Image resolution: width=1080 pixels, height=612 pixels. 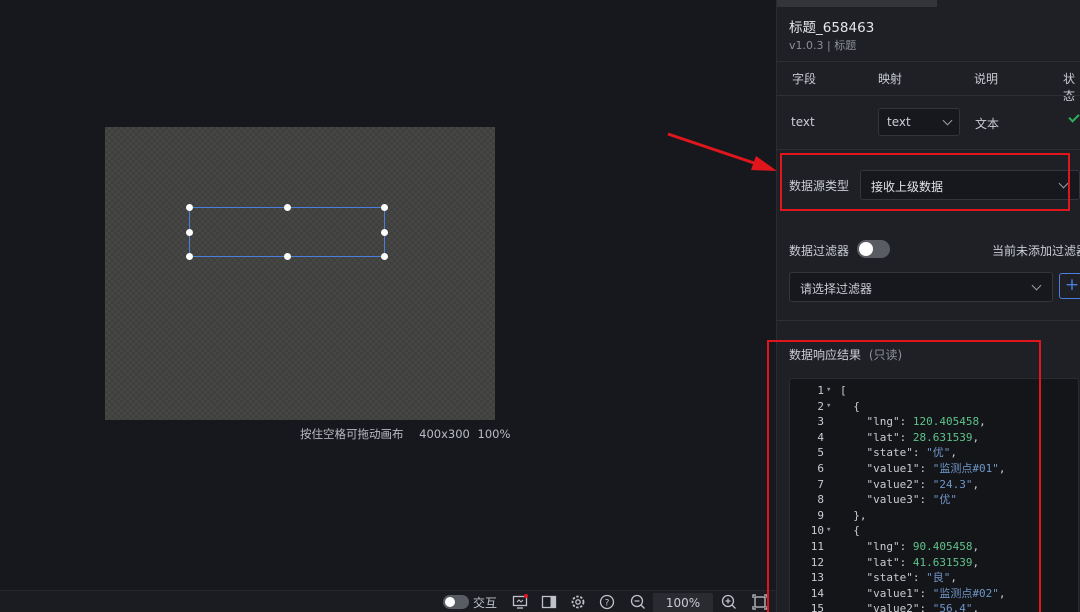 What do you see at coordinates (287, 232) in the screenshot?
I see `selected-title-component` at bounding box center [287, 232].